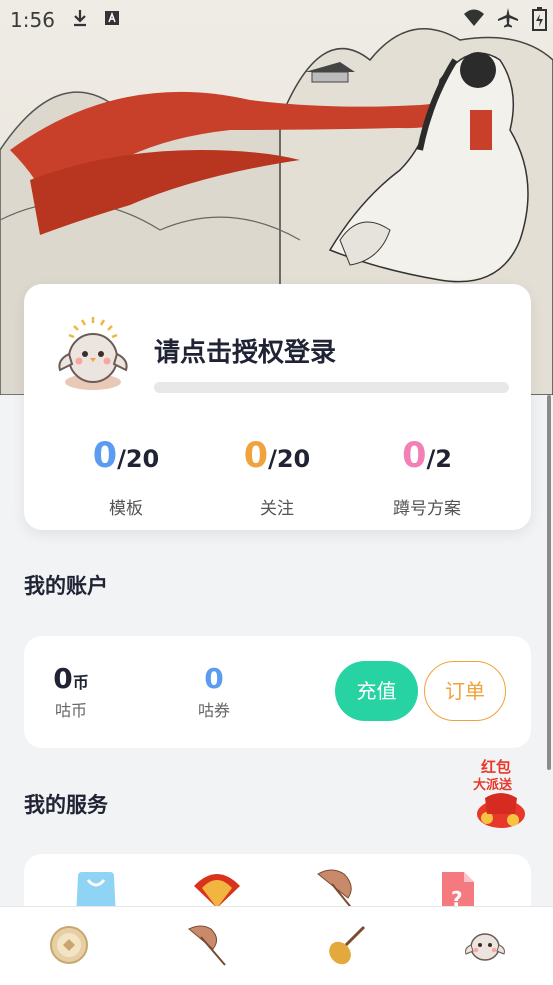 This screenshot has width=553, height=985. Describe the element at coordinates (549, 582) in the screenshot. I see `scrollbar` at that location.